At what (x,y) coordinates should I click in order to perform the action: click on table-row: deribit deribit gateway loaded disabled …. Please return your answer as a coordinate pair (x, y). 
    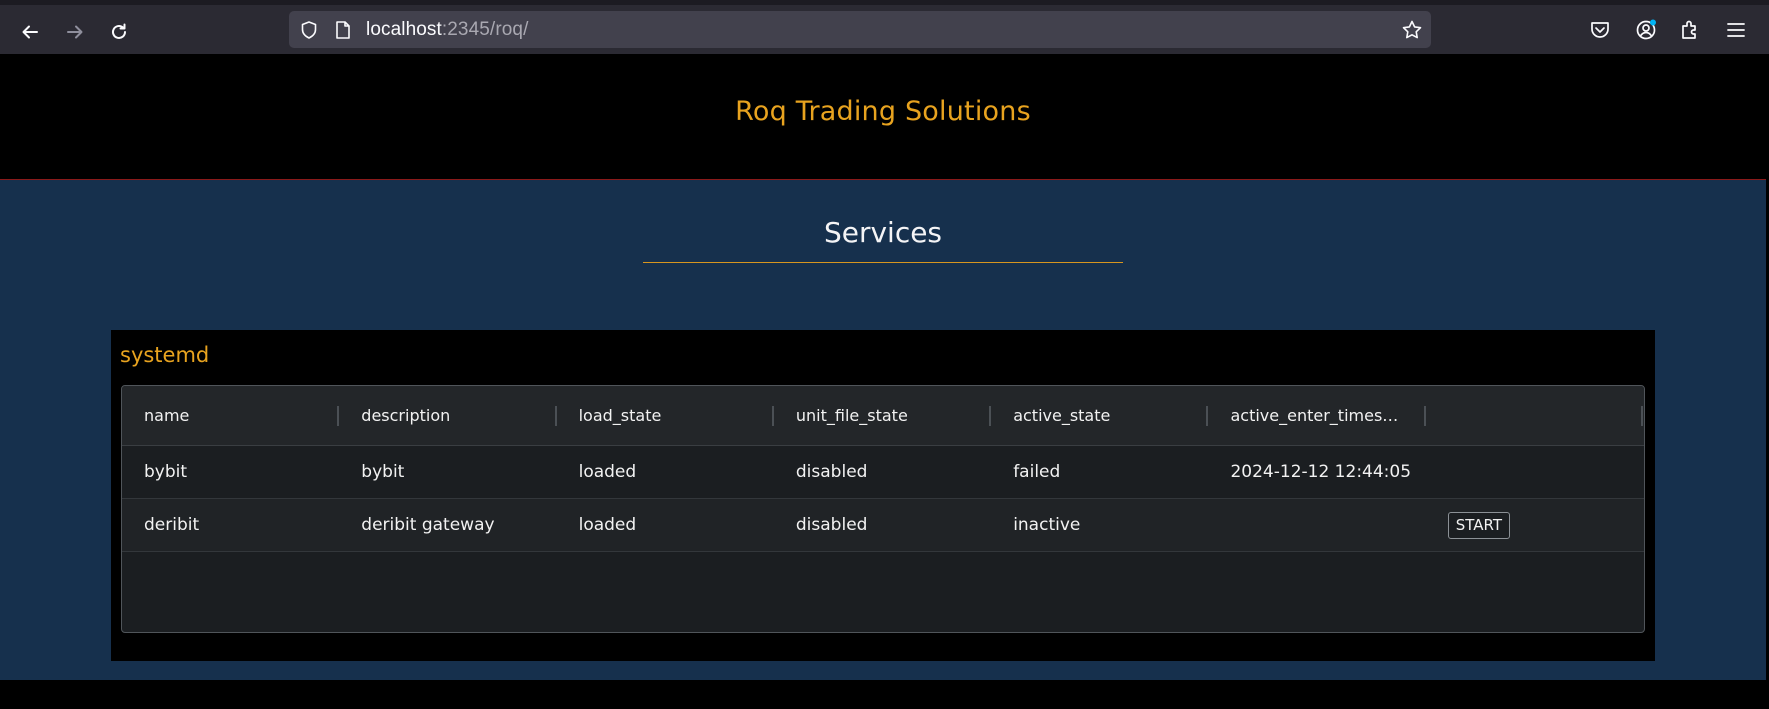
    Looking at the image, I should click on (883, 525).